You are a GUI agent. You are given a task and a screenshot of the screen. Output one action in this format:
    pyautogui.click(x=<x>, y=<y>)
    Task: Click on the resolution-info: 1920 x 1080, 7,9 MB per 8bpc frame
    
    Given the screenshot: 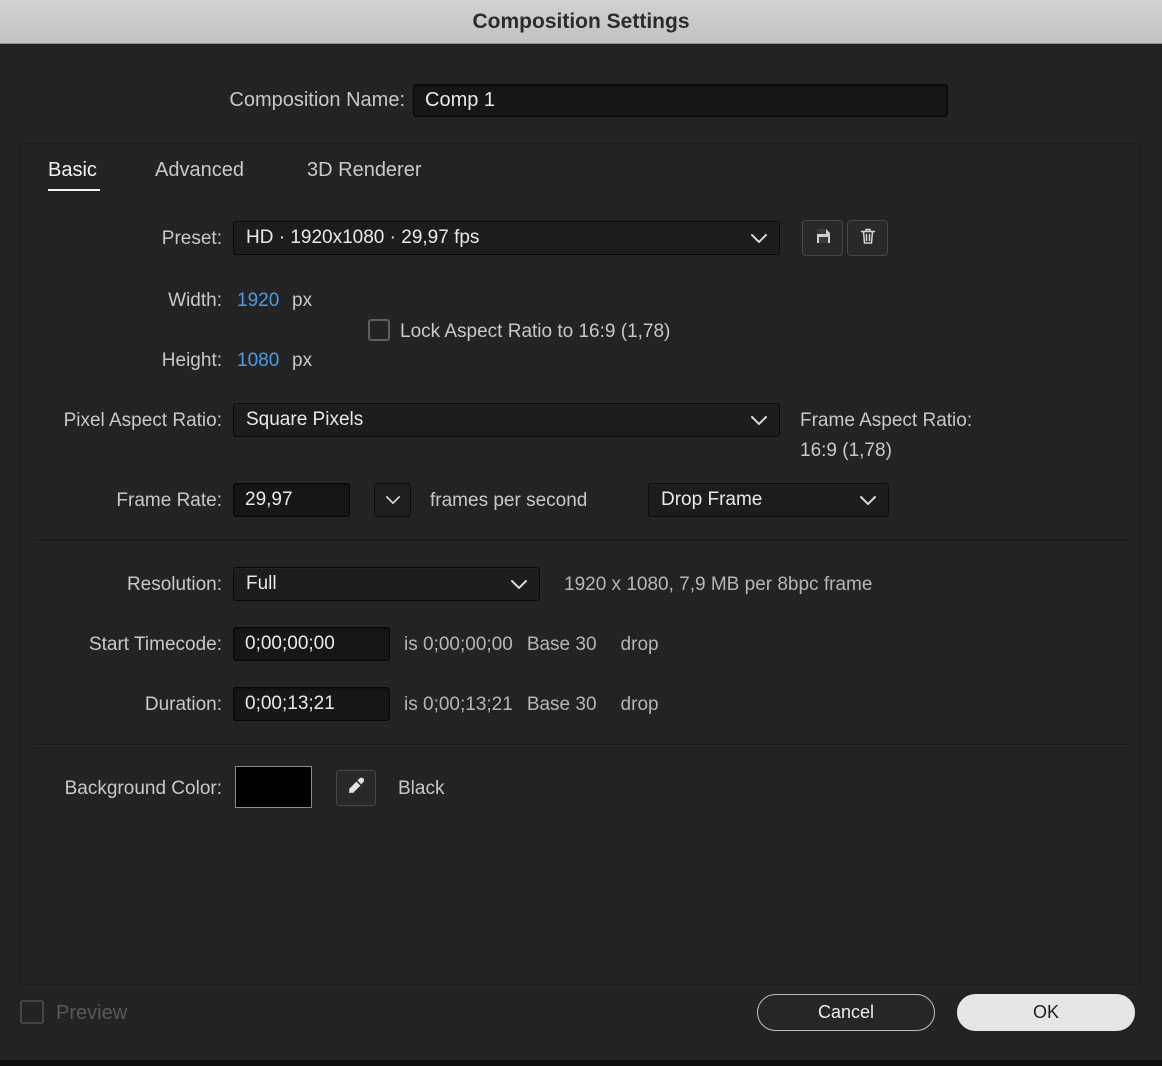 What is the action you would take?
    pyautogui.click(x=718, y=584)
    